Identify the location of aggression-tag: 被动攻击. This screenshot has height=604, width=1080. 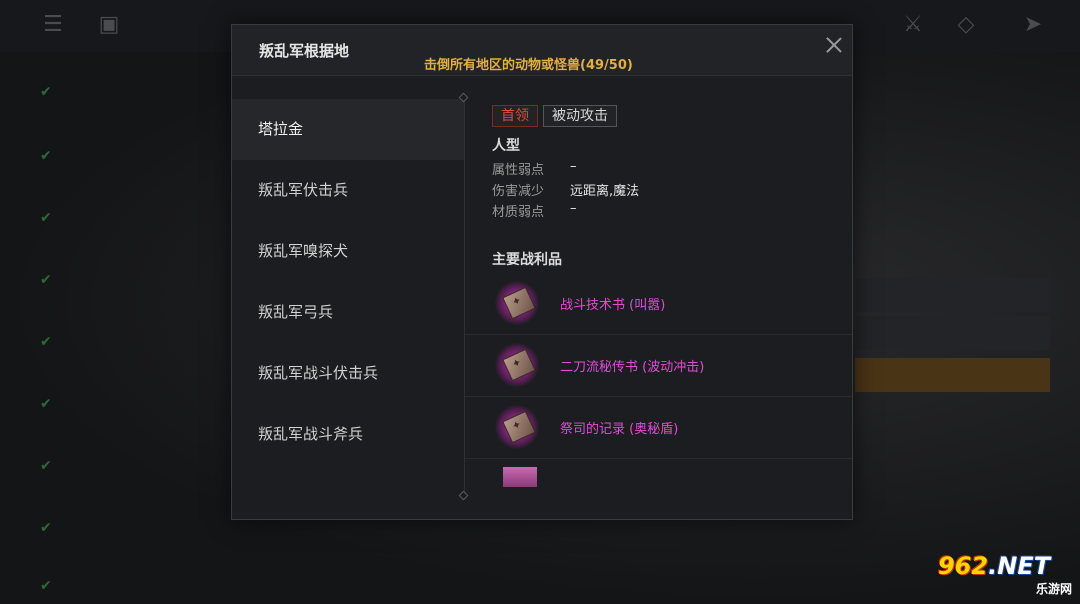
(580, 116).